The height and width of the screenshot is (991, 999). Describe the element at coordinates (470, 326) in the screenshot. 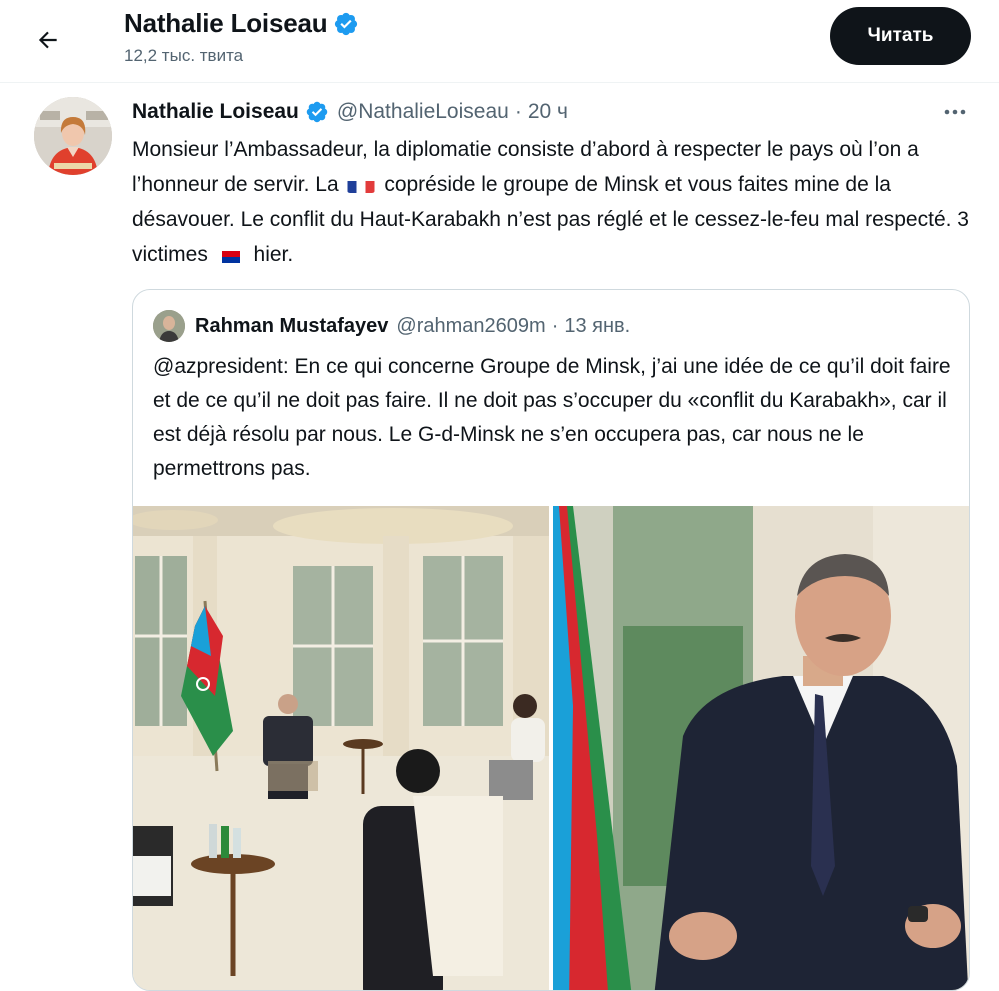

I see `quote-author-handle: @rahman2609m` at that location.